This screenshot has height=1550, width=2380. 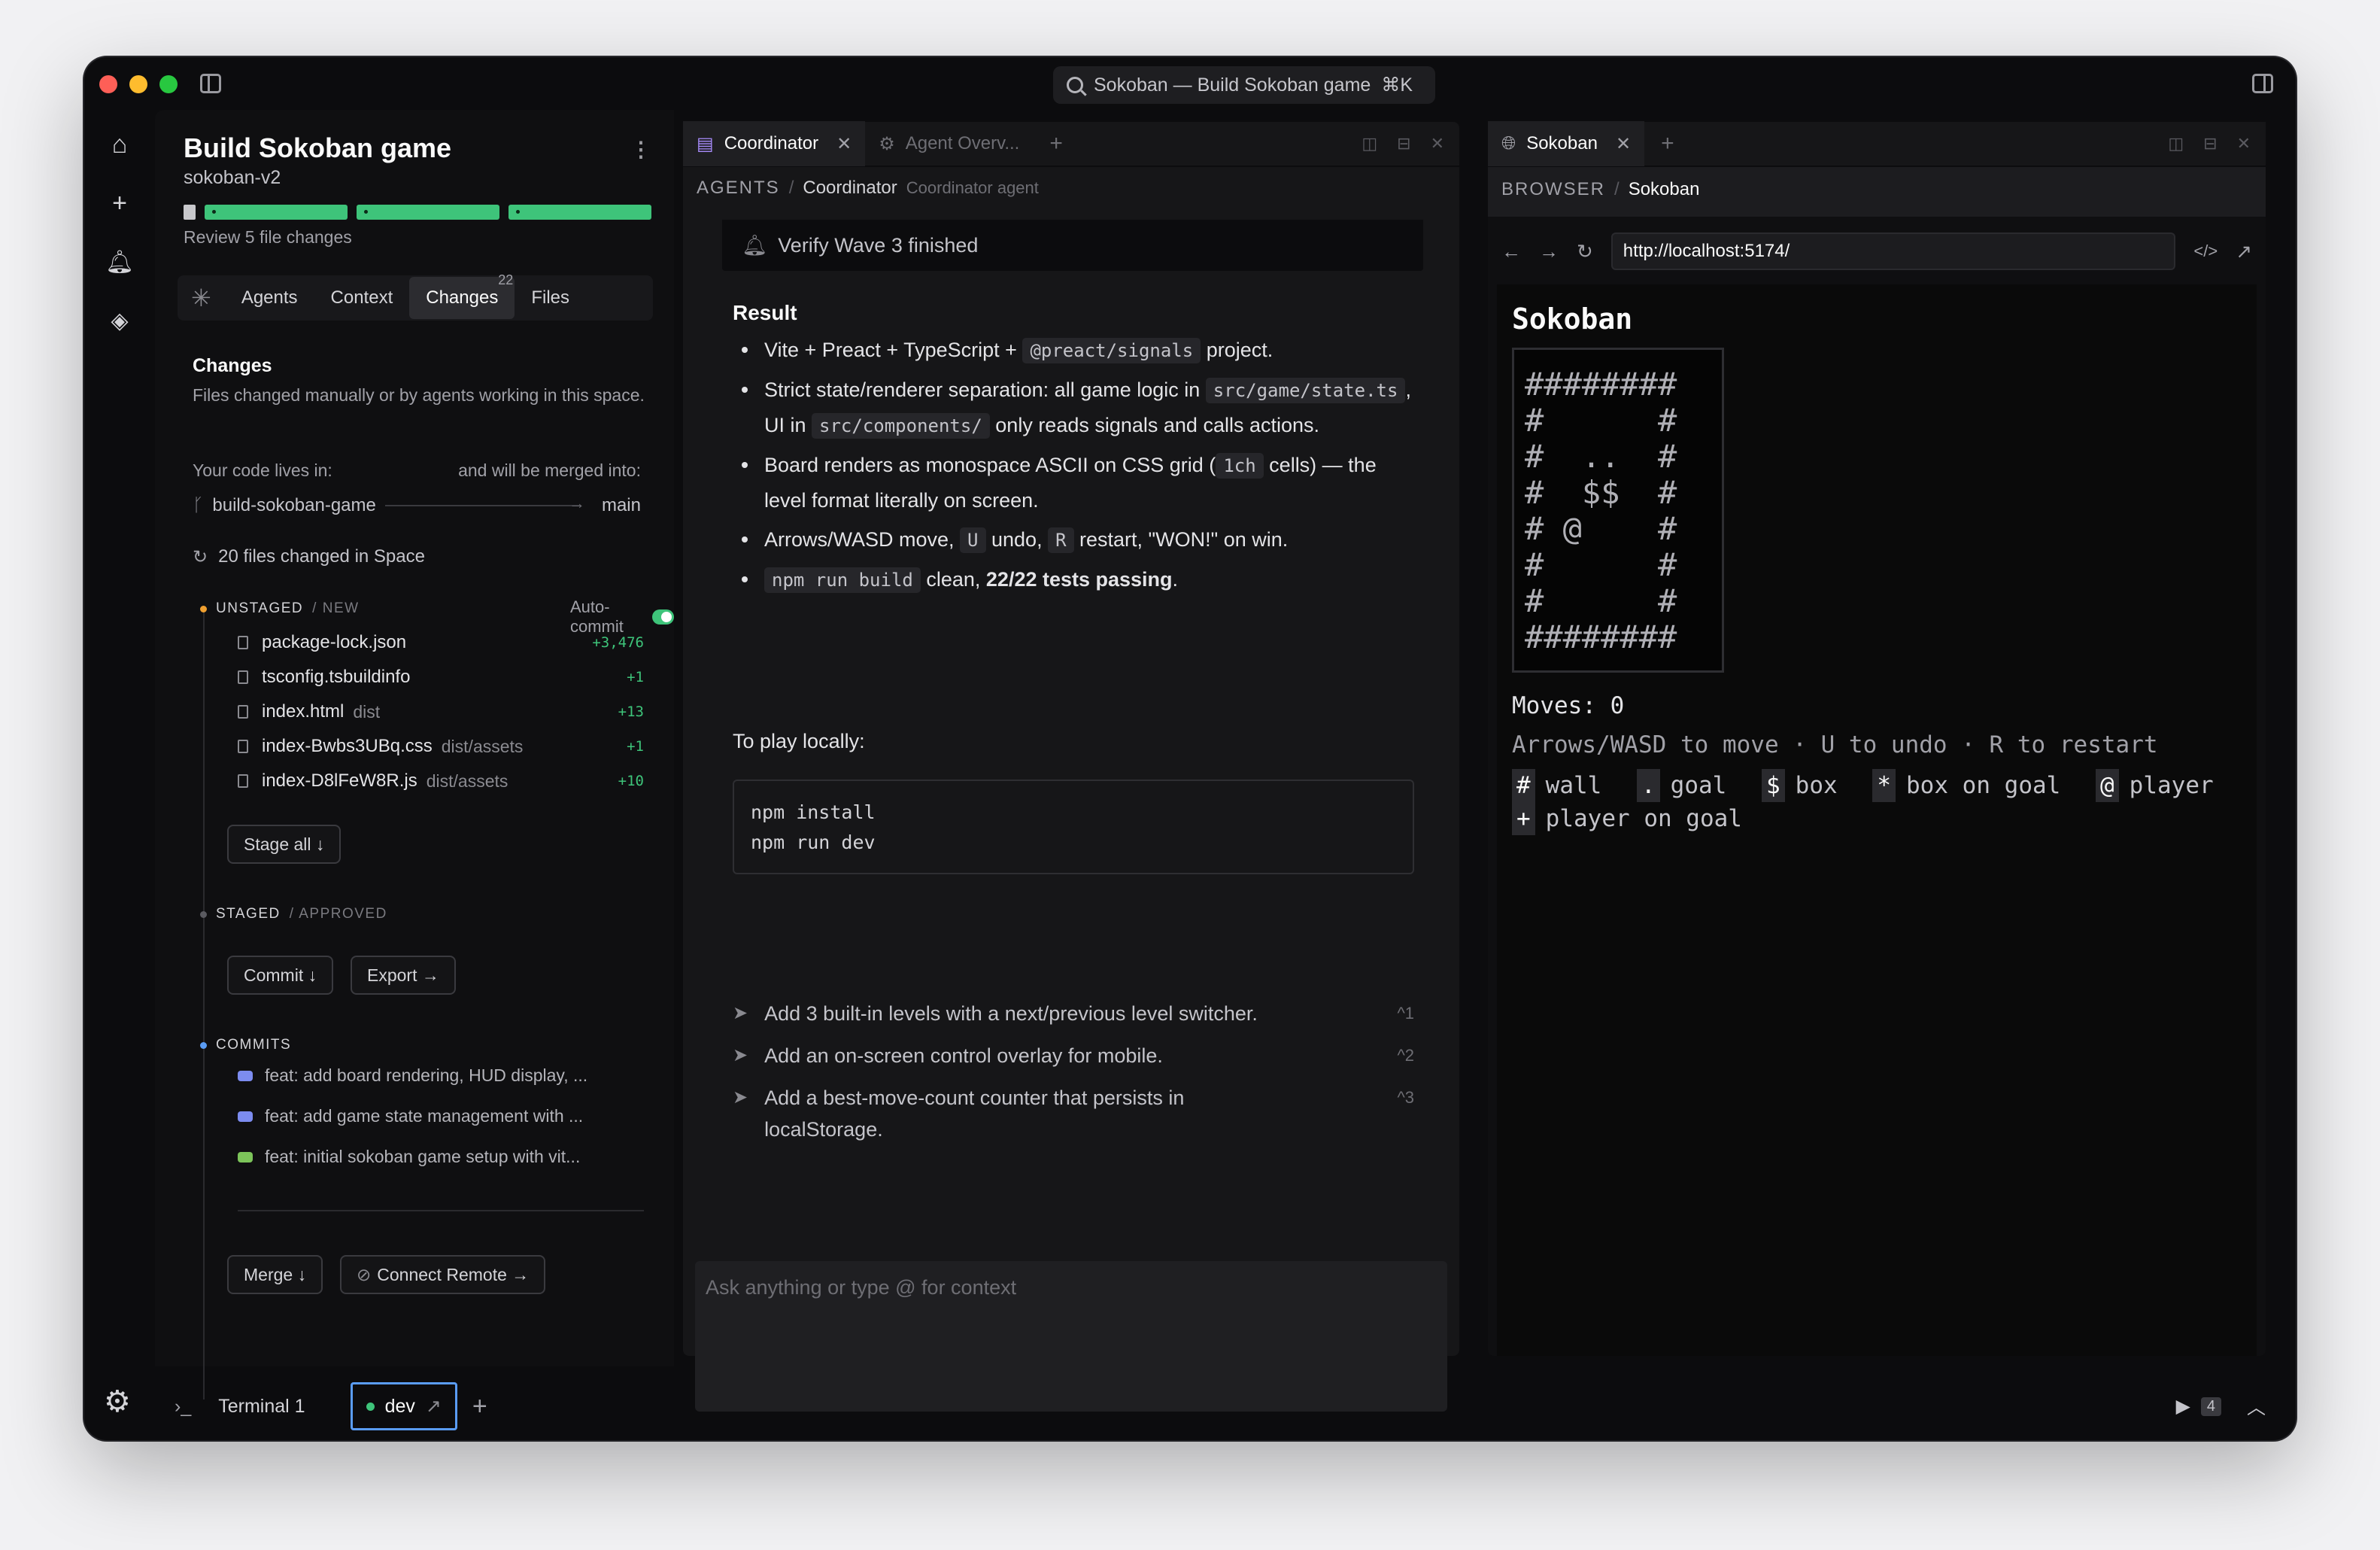 I want to click on devtools-icon: </>, so click(x=2205, y=251).